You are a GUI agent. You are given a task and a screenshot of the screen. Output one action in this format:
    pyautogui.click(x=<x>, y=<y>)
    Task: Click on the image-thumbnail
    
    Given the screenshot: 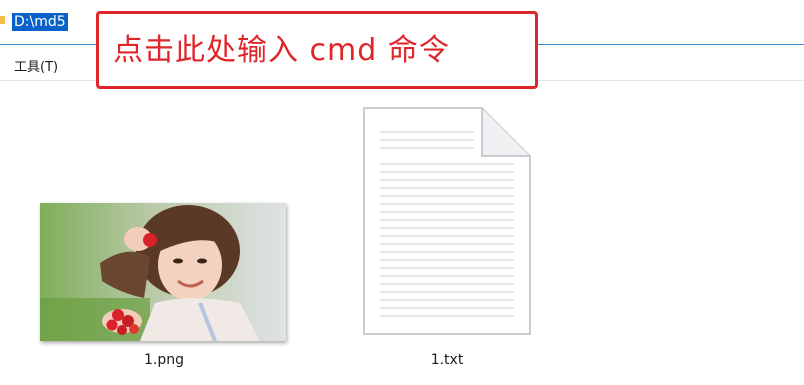 What is the action you would take?
    pyautogui.click(x=163, y=272)
    